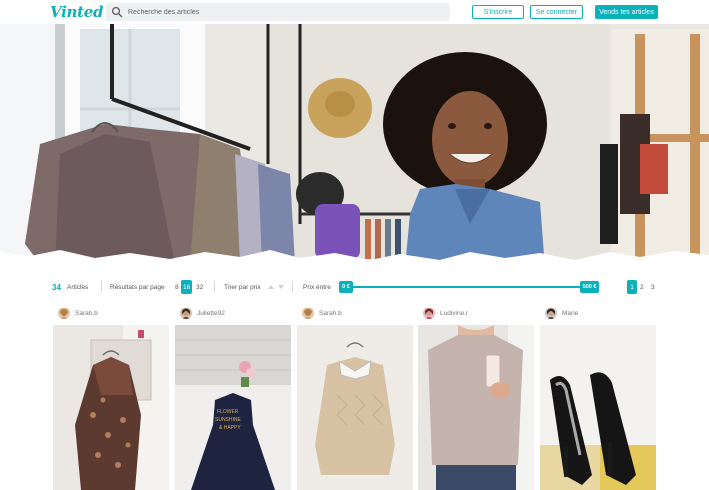 The image size is (709, 490). I want to click on login-button: Se connecter, so click(556, 12).